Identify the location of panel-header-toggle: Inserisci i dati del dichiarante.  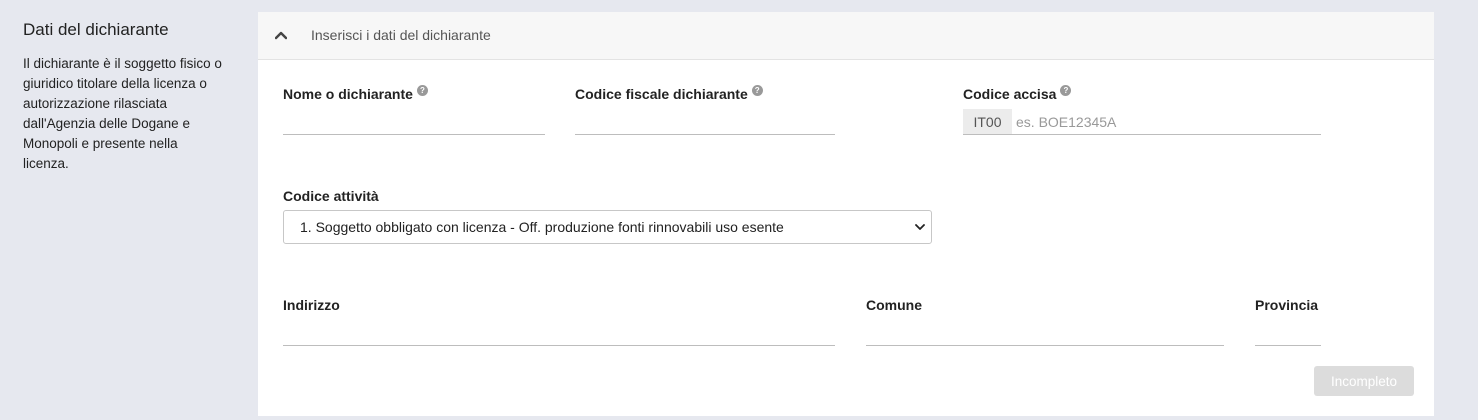
(846, 36).